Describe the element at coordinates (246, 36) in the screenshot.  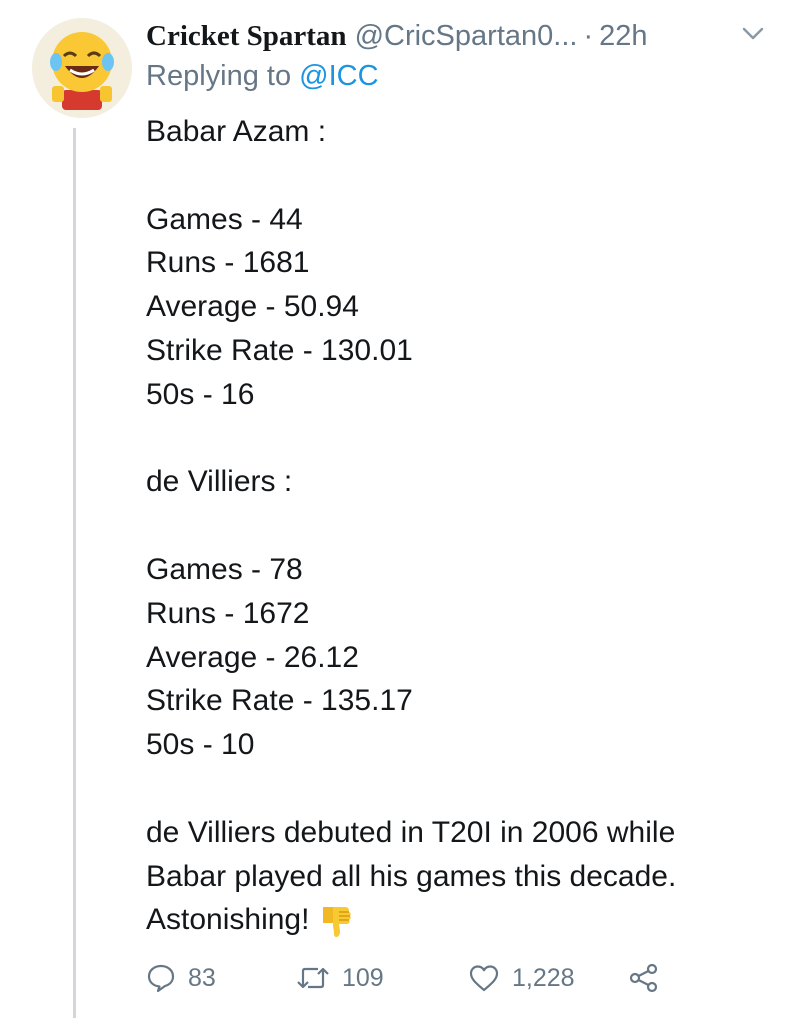
I see `display-name: Cricket Spartan` at that location.